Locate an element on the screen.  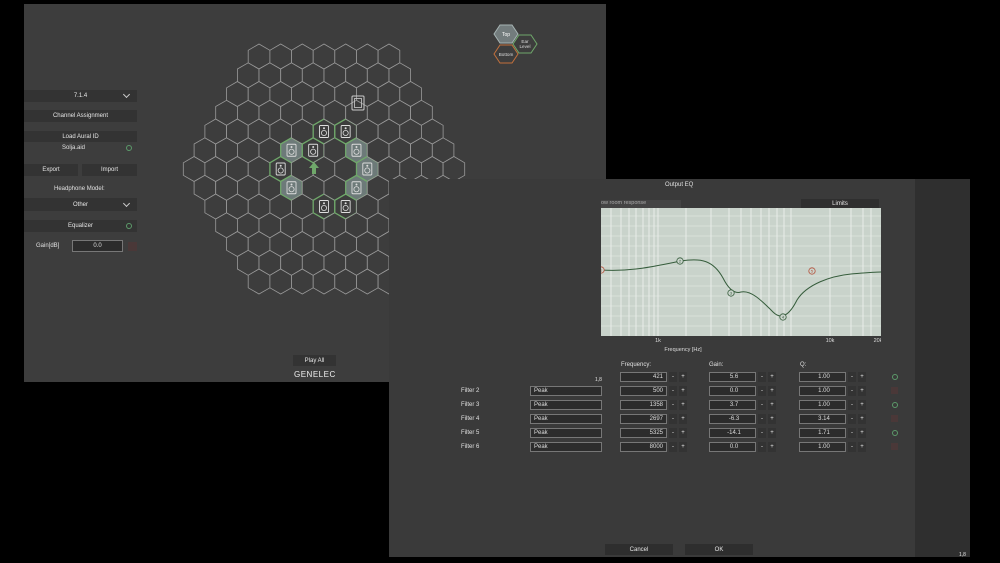
filter-row-top: 421 - + 5.6 - + 1.00 - + is located at coordinates (652, 377).